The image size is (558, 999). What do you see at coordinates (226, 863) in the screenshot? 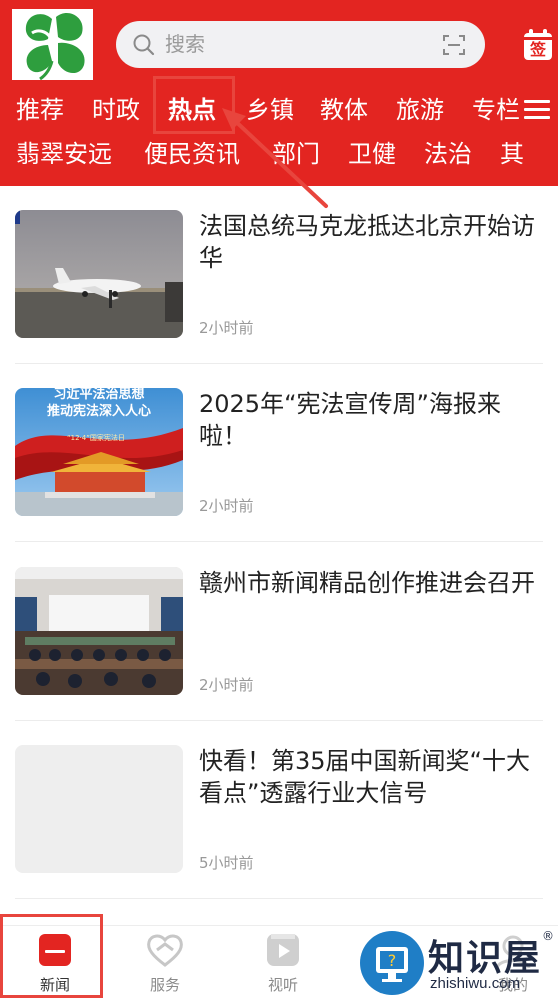
I see `article-time: 5小时前` at bounding box center [226, 863].